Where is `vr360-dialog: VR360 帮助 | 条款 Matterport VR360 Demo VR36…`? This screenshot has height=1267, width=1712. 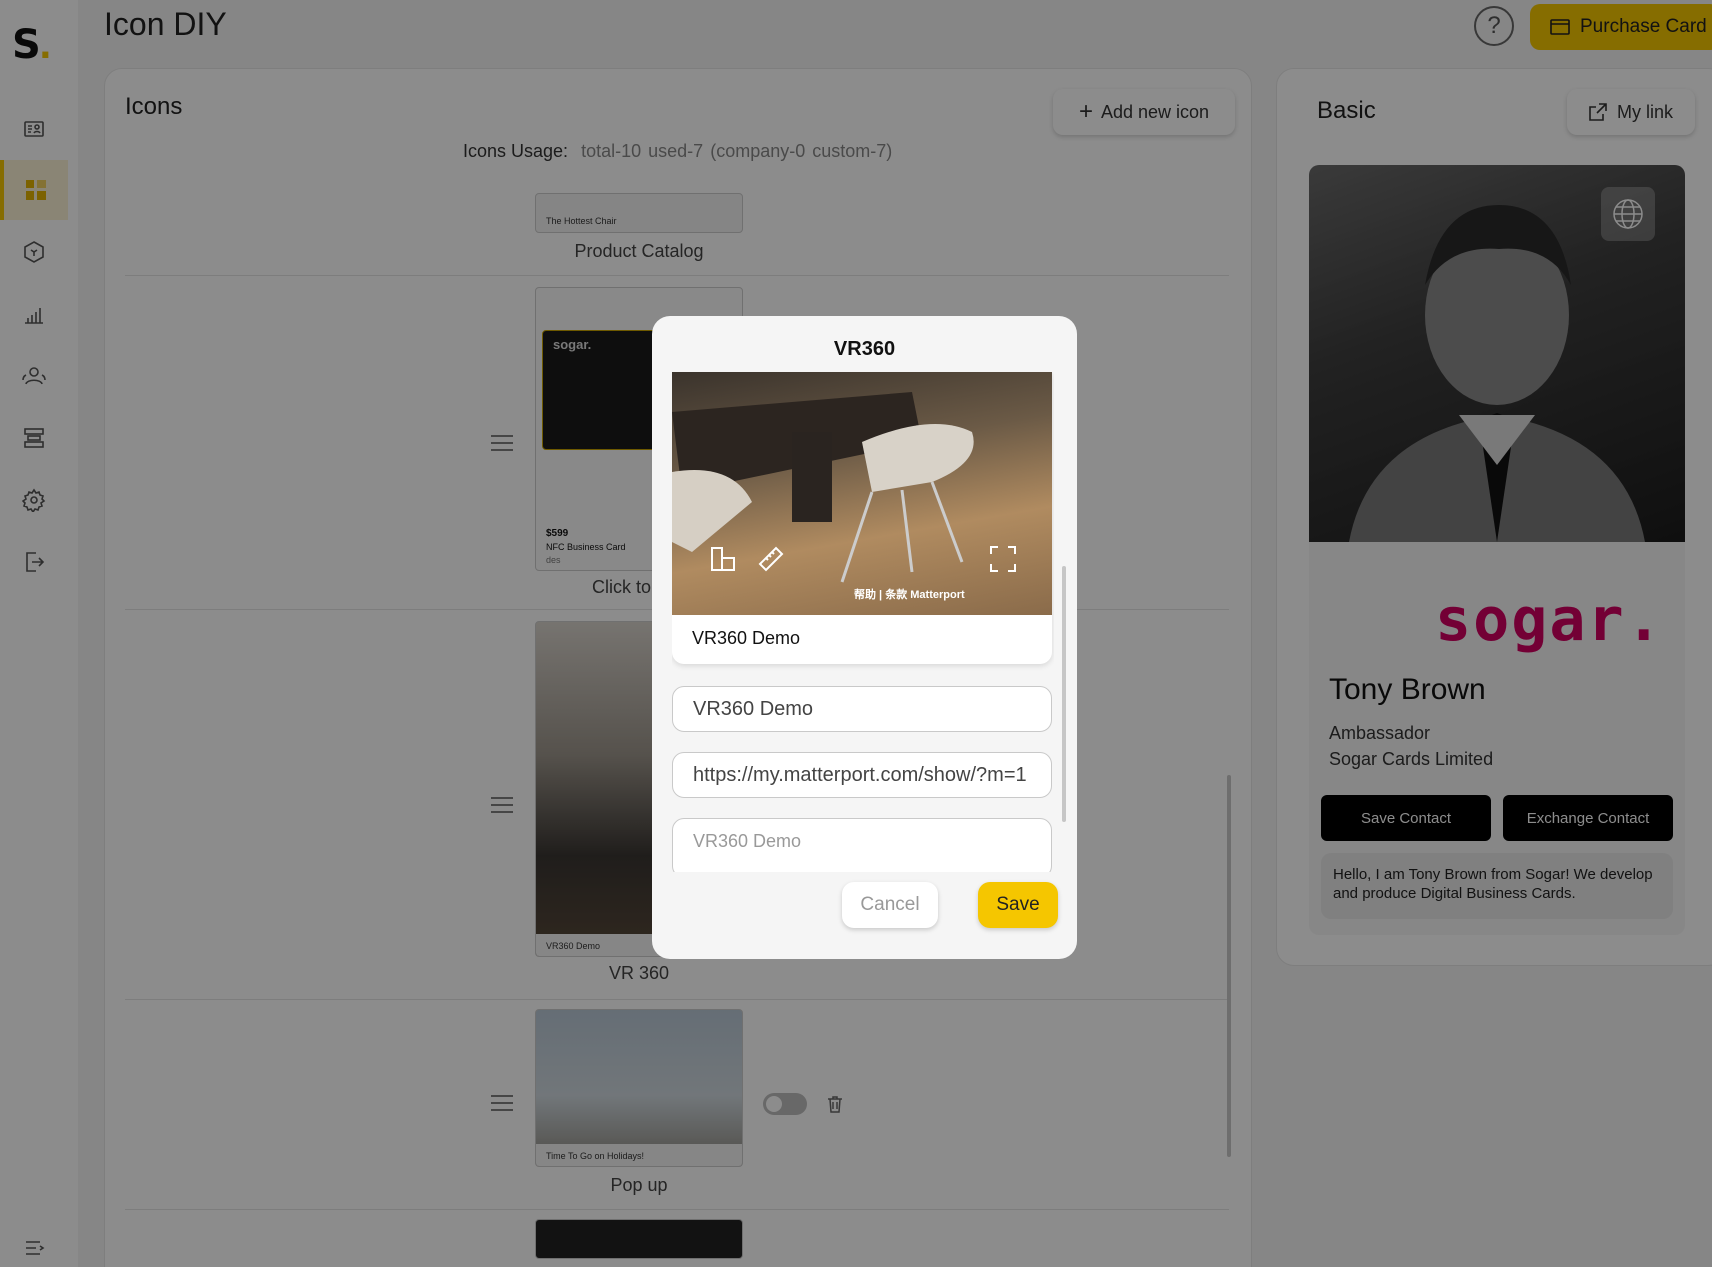 vr360-dialog: VR360 帮助 | 条款 Matterport VR360 Demo VR36… is located at coordinates (864, 637).